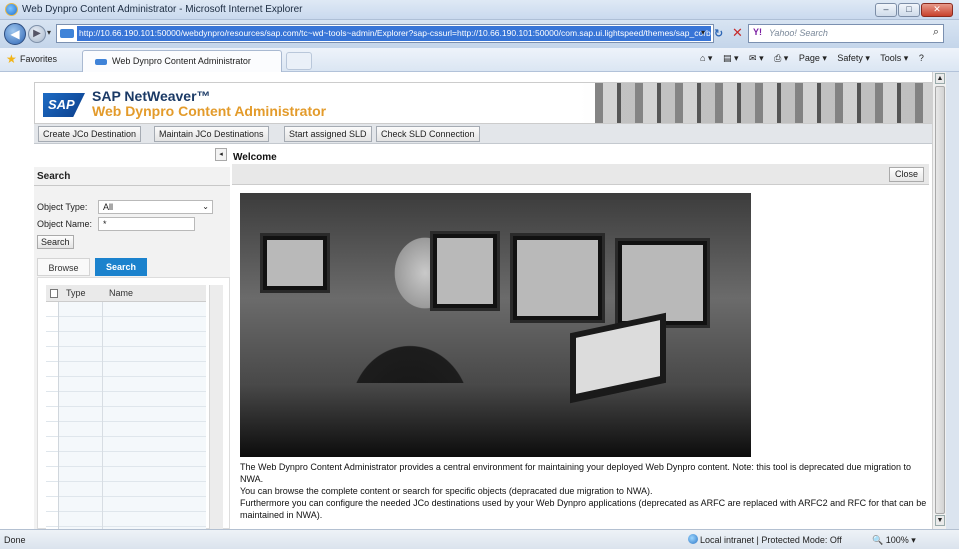 The height and width of the screenshot is (549, 959). I want to click on app-title: Web Dynpro Content Administrator, so click(209, 111).